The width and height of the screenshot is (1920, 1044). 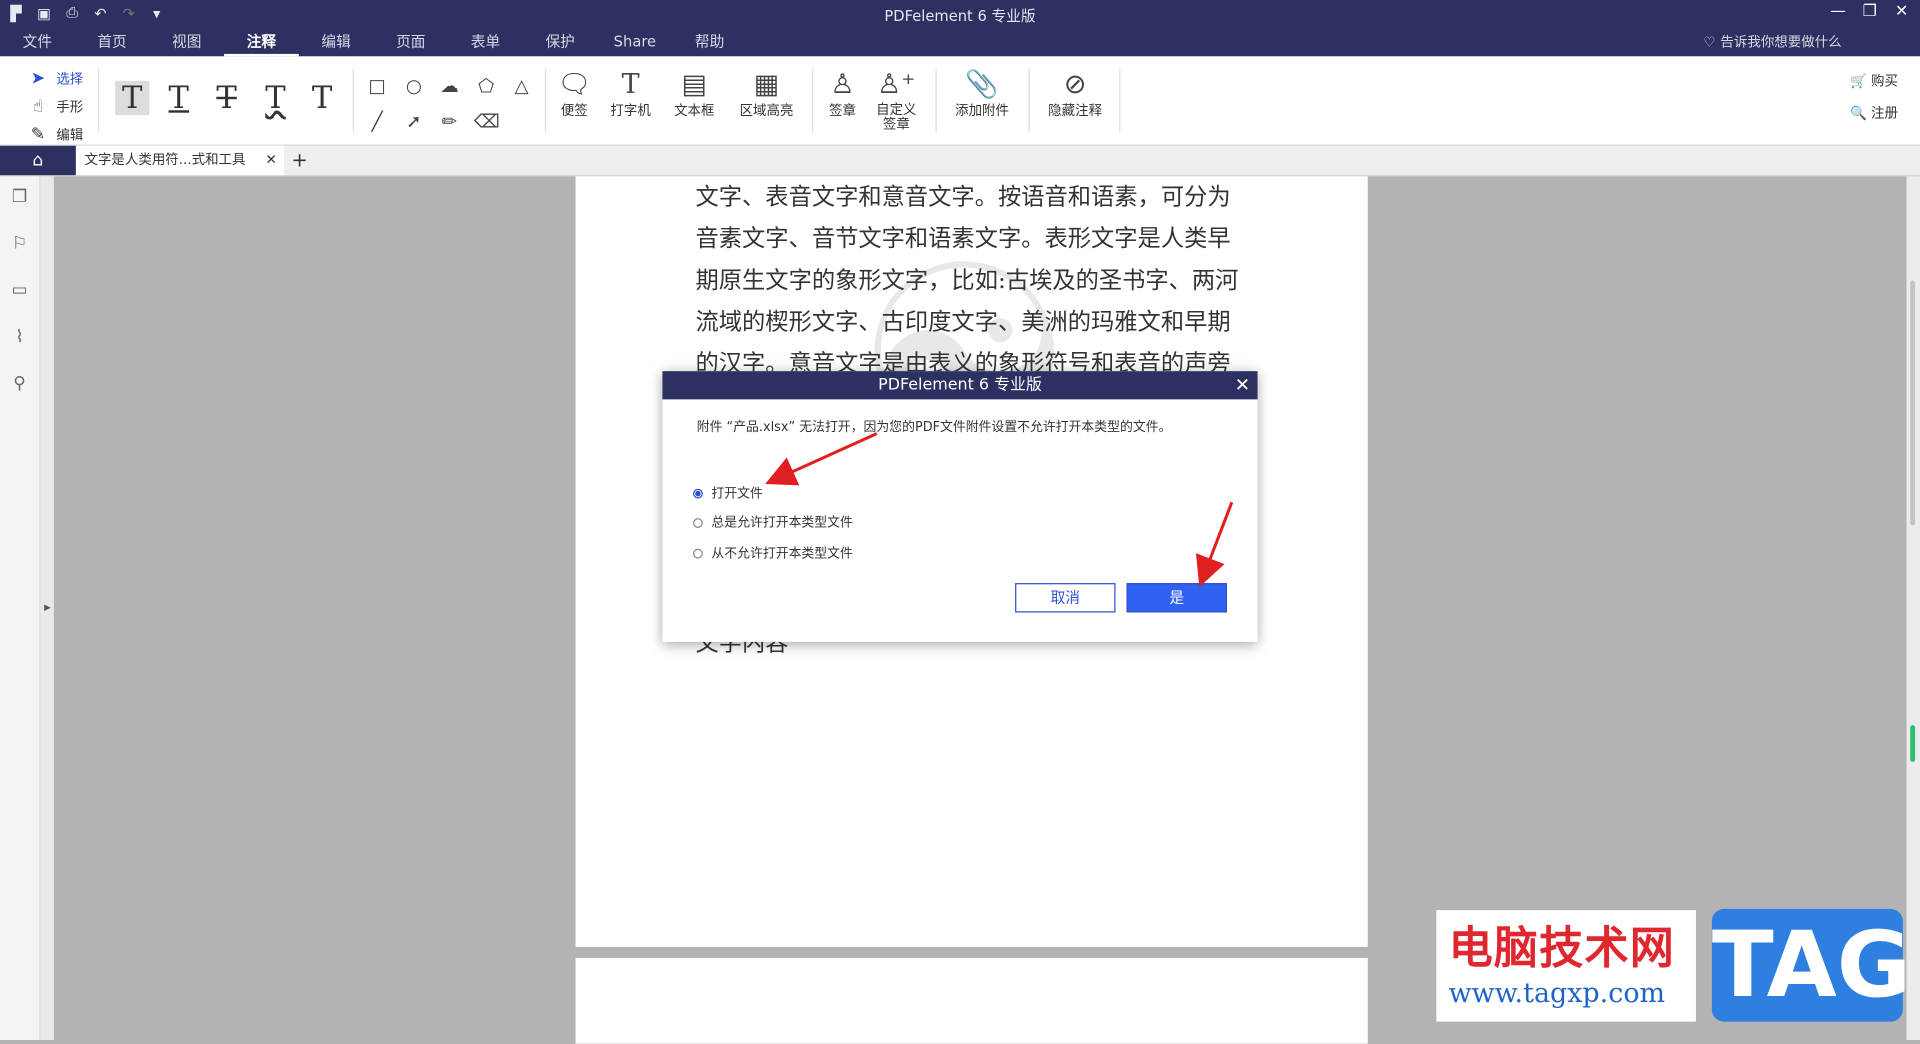 What do you see at coordinates (1214, 544) in the screenshot?
I see `annotation-arrow-yes` at bounding box center [1214, 544].